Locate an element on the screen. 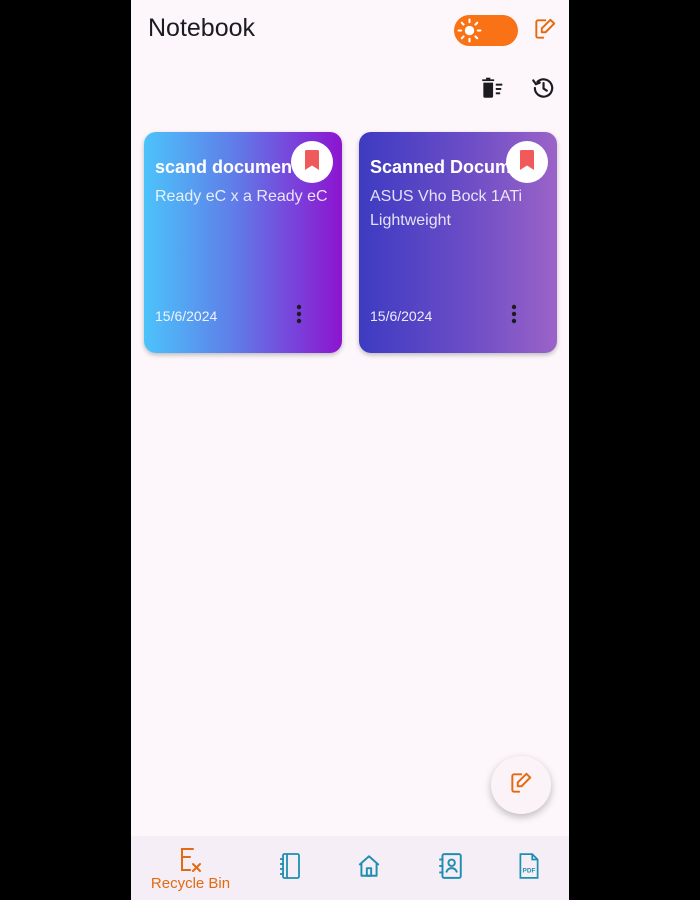  note-preview: Ready eC x a Ready eC is located at coordinates (241, 196).